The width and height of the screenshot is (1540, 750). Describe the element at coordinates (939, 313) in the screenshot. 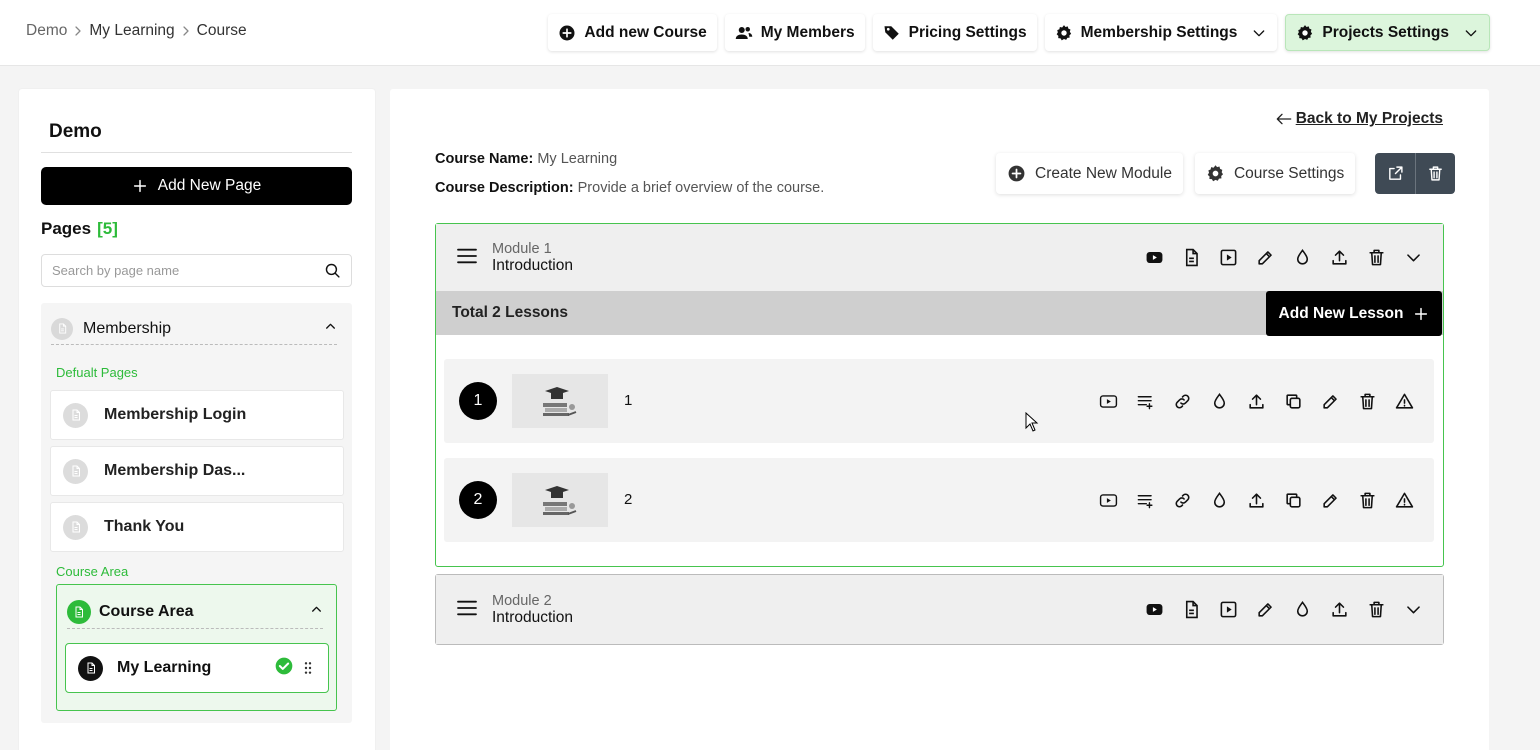

I see `lessons-bar: Total 2 Lessons Add New Lesson` at that location.